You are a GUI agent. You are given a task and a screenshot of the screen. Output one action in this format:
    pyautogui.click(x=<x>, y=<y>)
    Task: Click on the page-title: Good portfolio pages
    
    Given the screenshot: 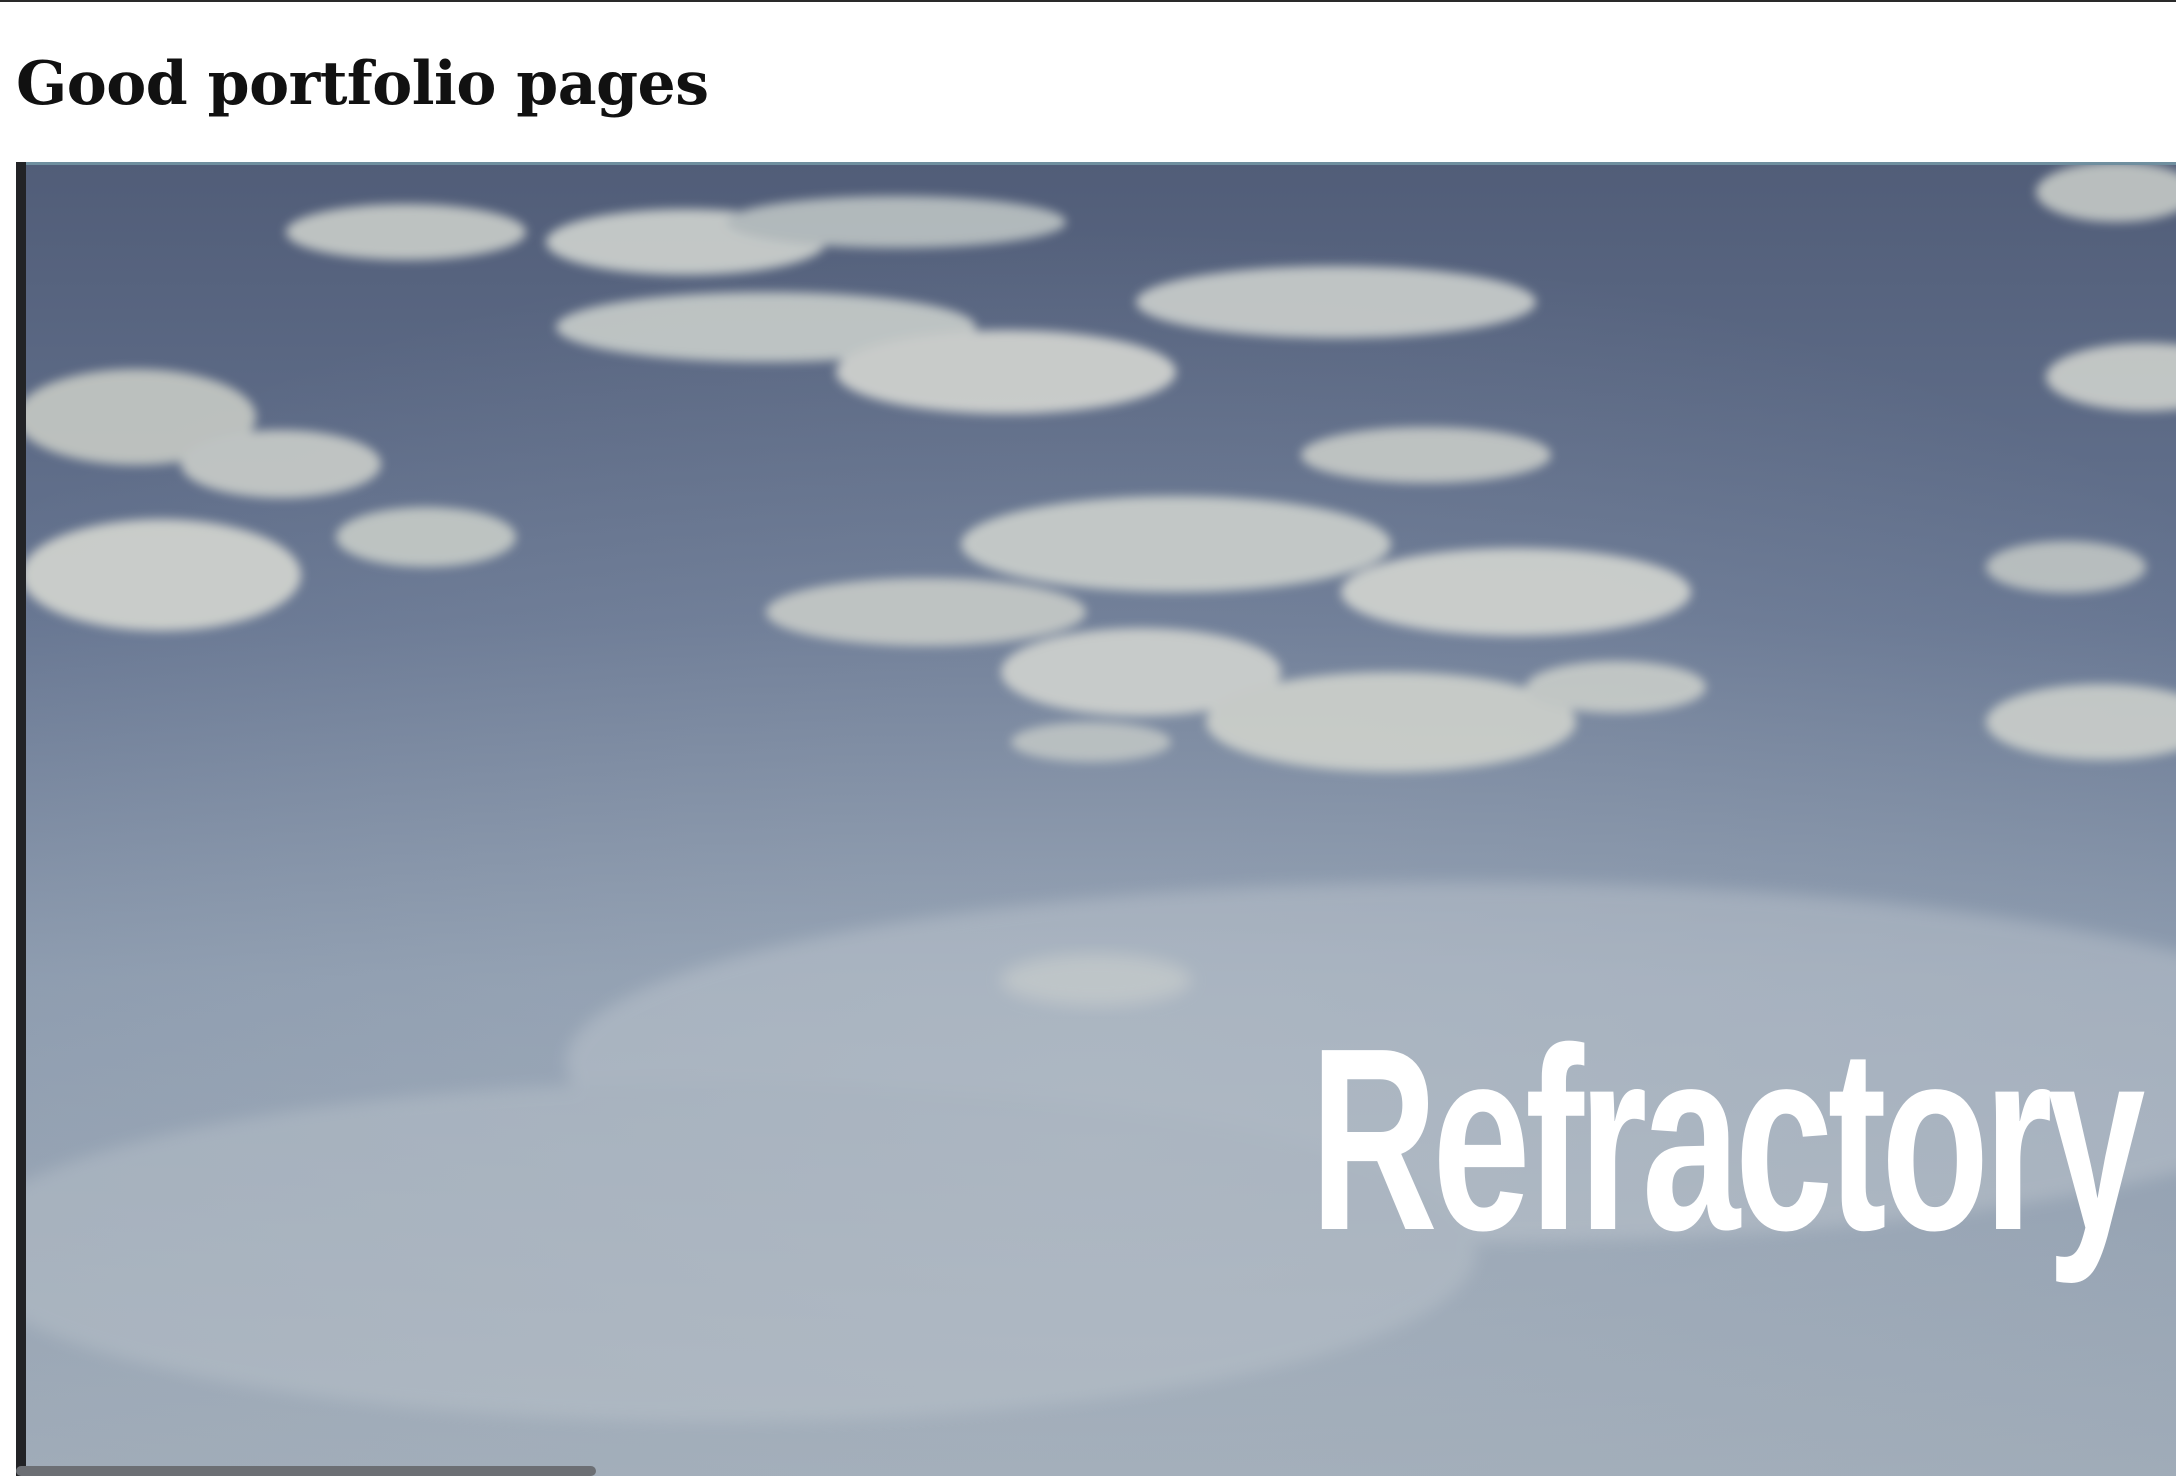 What is the action you would take?
    pyautogui.click(x=362, y=84)
    